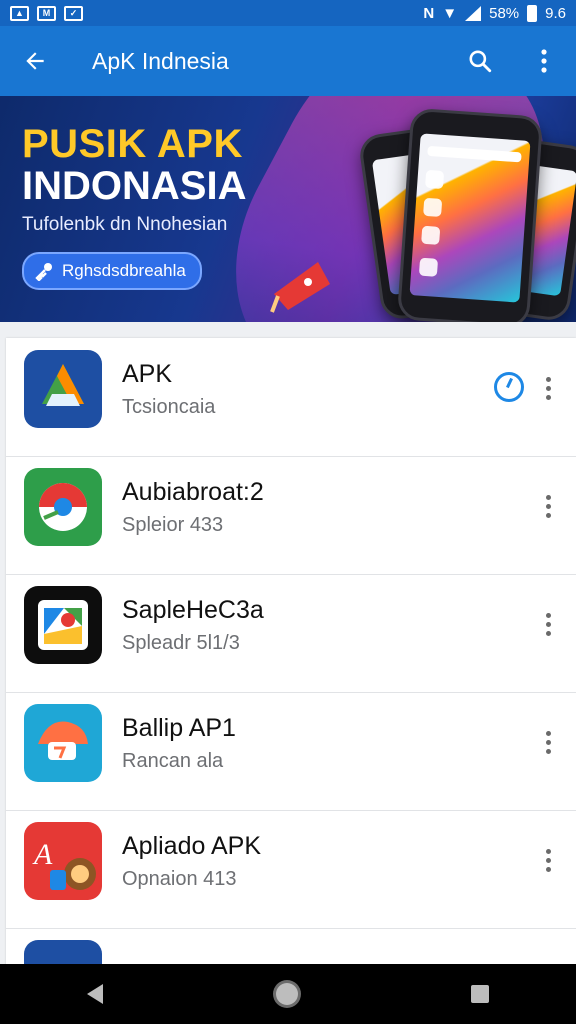 This screenshot has width=576, height=1024. What do you see at coordinates (473, 13) in the screenshot?
I see `signal-icon` at bounding box center [473, 13].